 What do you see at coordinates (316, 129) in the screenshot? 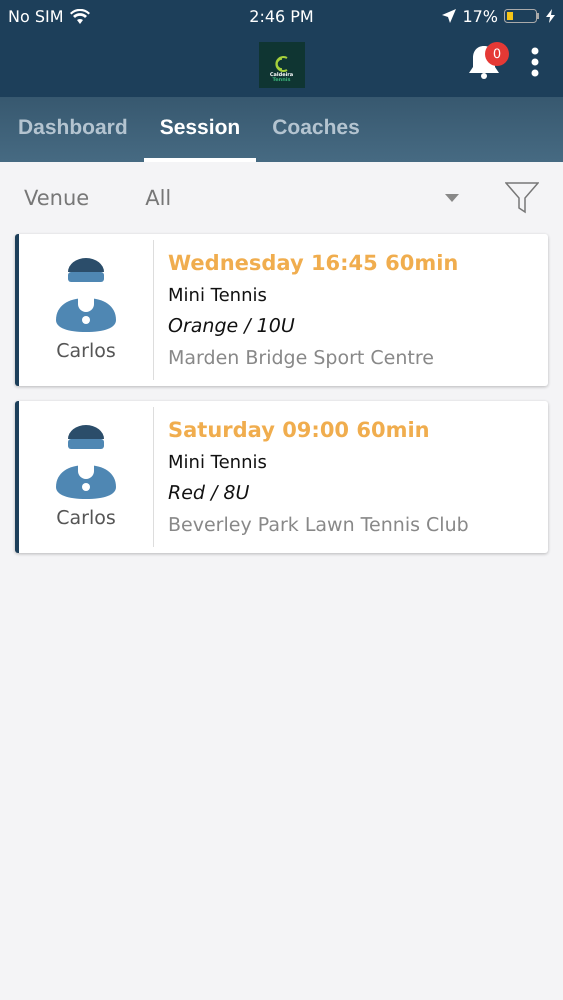
I see `nav-tab: Coaches` at bounding box center [316, 129].